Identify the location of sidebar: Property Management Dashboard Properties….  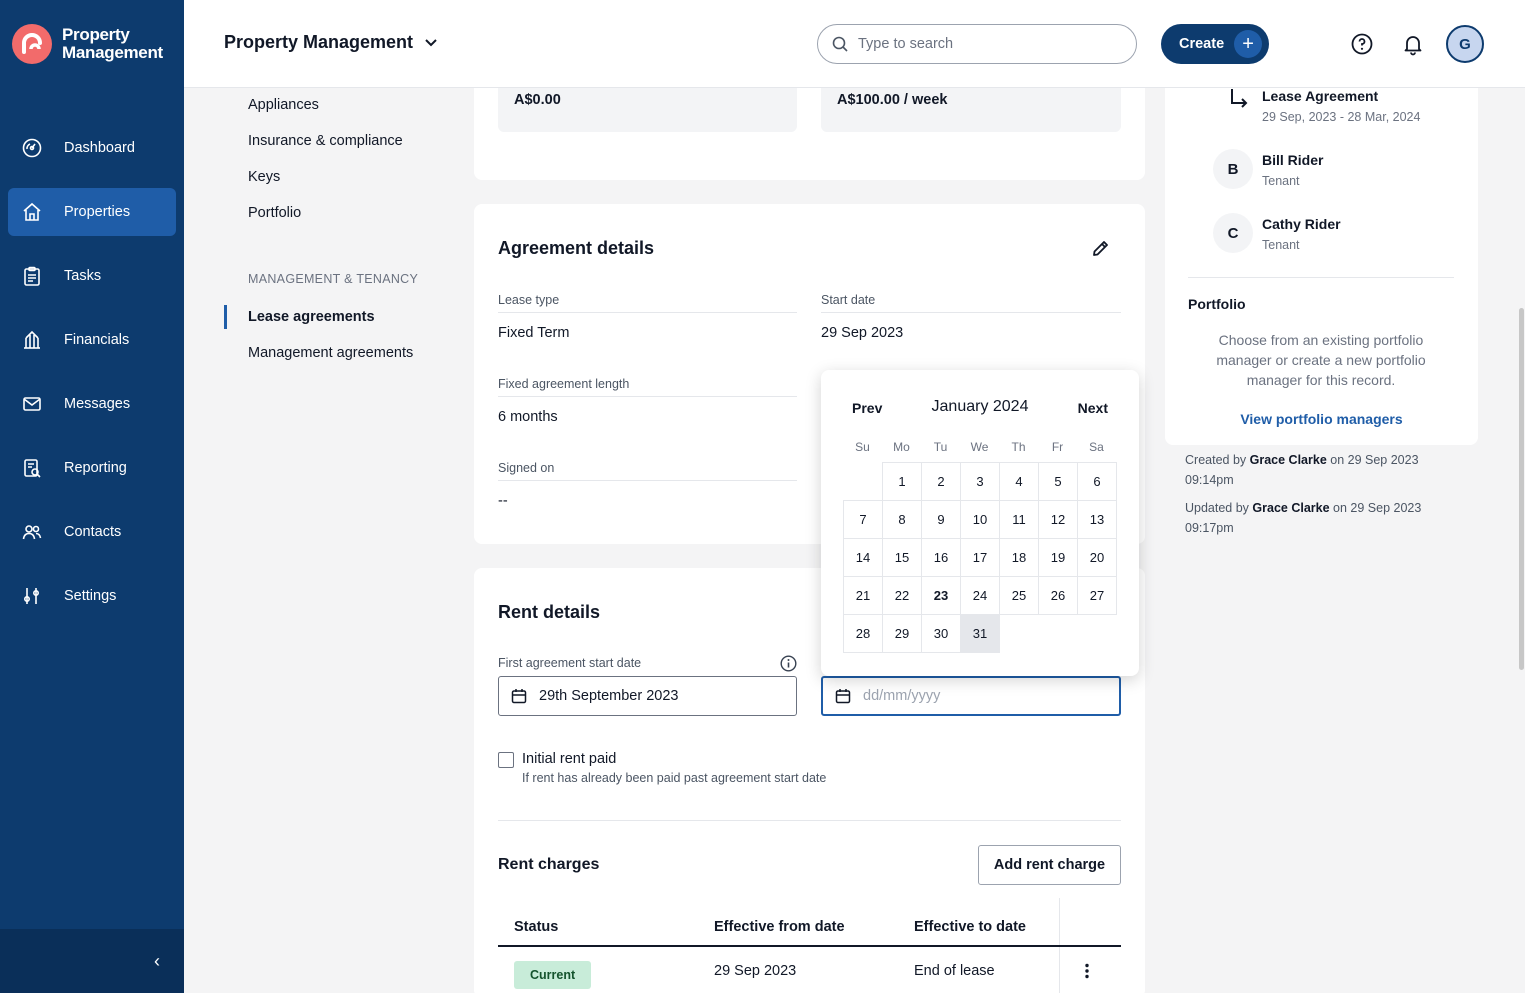
(92, 496).